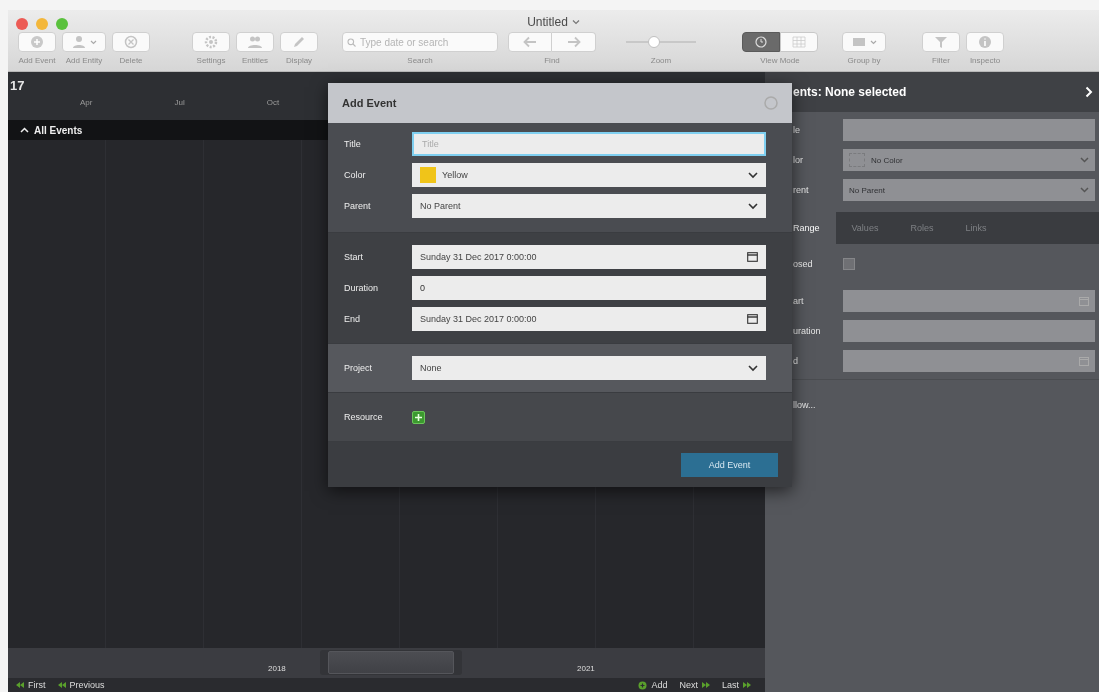  Describe the element at coordinates (364, 417) in the screenshot. I see `field-label: Resource` at that location.